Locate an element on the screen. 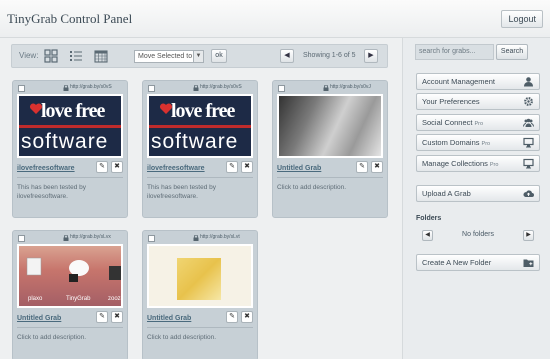  showing-count: Showing 1-6 of 5 is located at coordinates (329, 55).